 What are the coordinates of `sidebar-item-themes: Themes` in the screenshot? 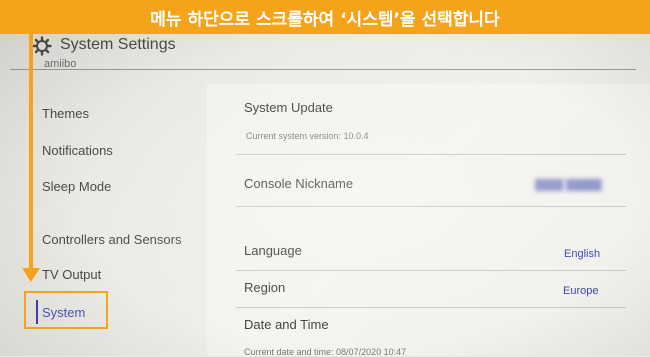 It's located at (65, 113).